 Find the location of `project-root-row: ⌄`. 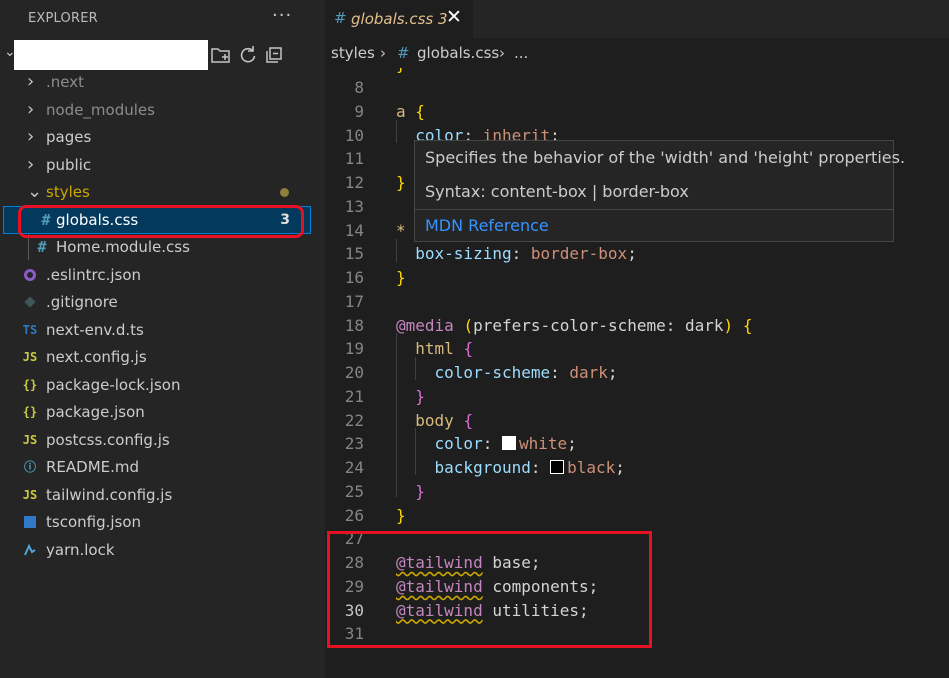

project-root-row: ⌄ is located at coordinates (162, 55).